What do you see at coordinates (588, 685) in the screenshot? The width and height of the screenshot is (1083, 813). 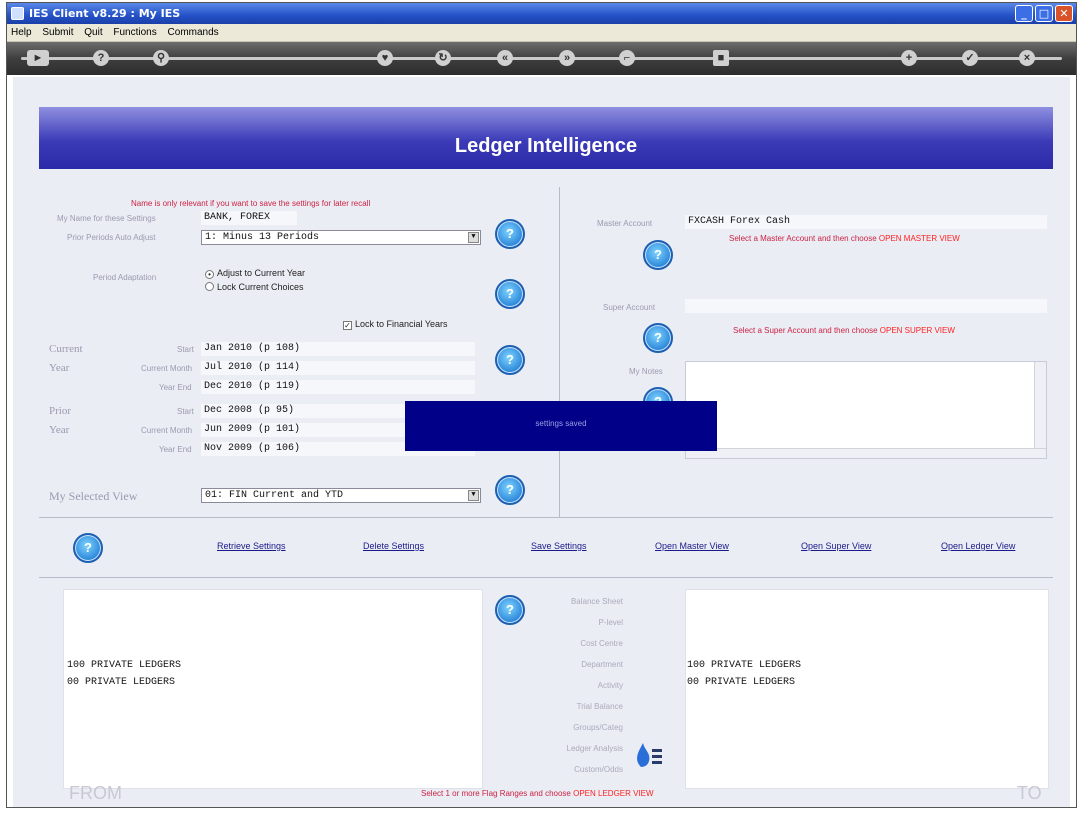 I see `flag-activity: Activity` at bounding box center [588, 685].